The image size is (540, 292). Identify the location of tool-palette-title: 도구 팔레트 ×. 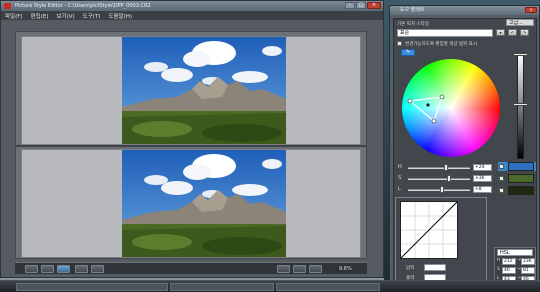
(464, 10).